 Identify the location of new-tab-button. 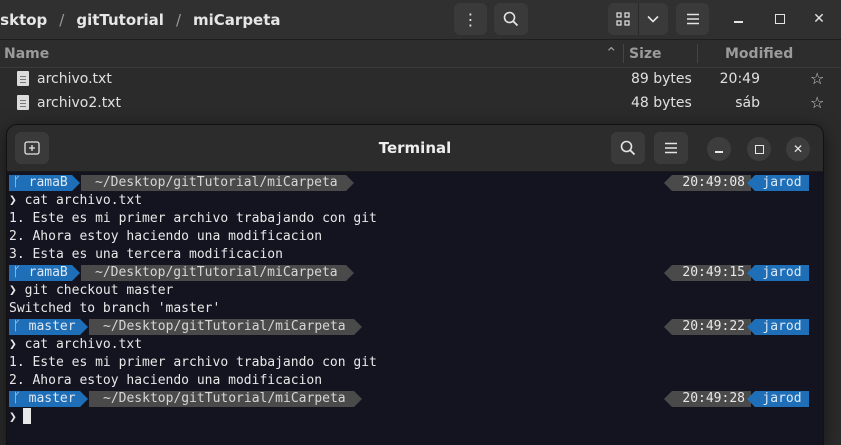
(32, 148).